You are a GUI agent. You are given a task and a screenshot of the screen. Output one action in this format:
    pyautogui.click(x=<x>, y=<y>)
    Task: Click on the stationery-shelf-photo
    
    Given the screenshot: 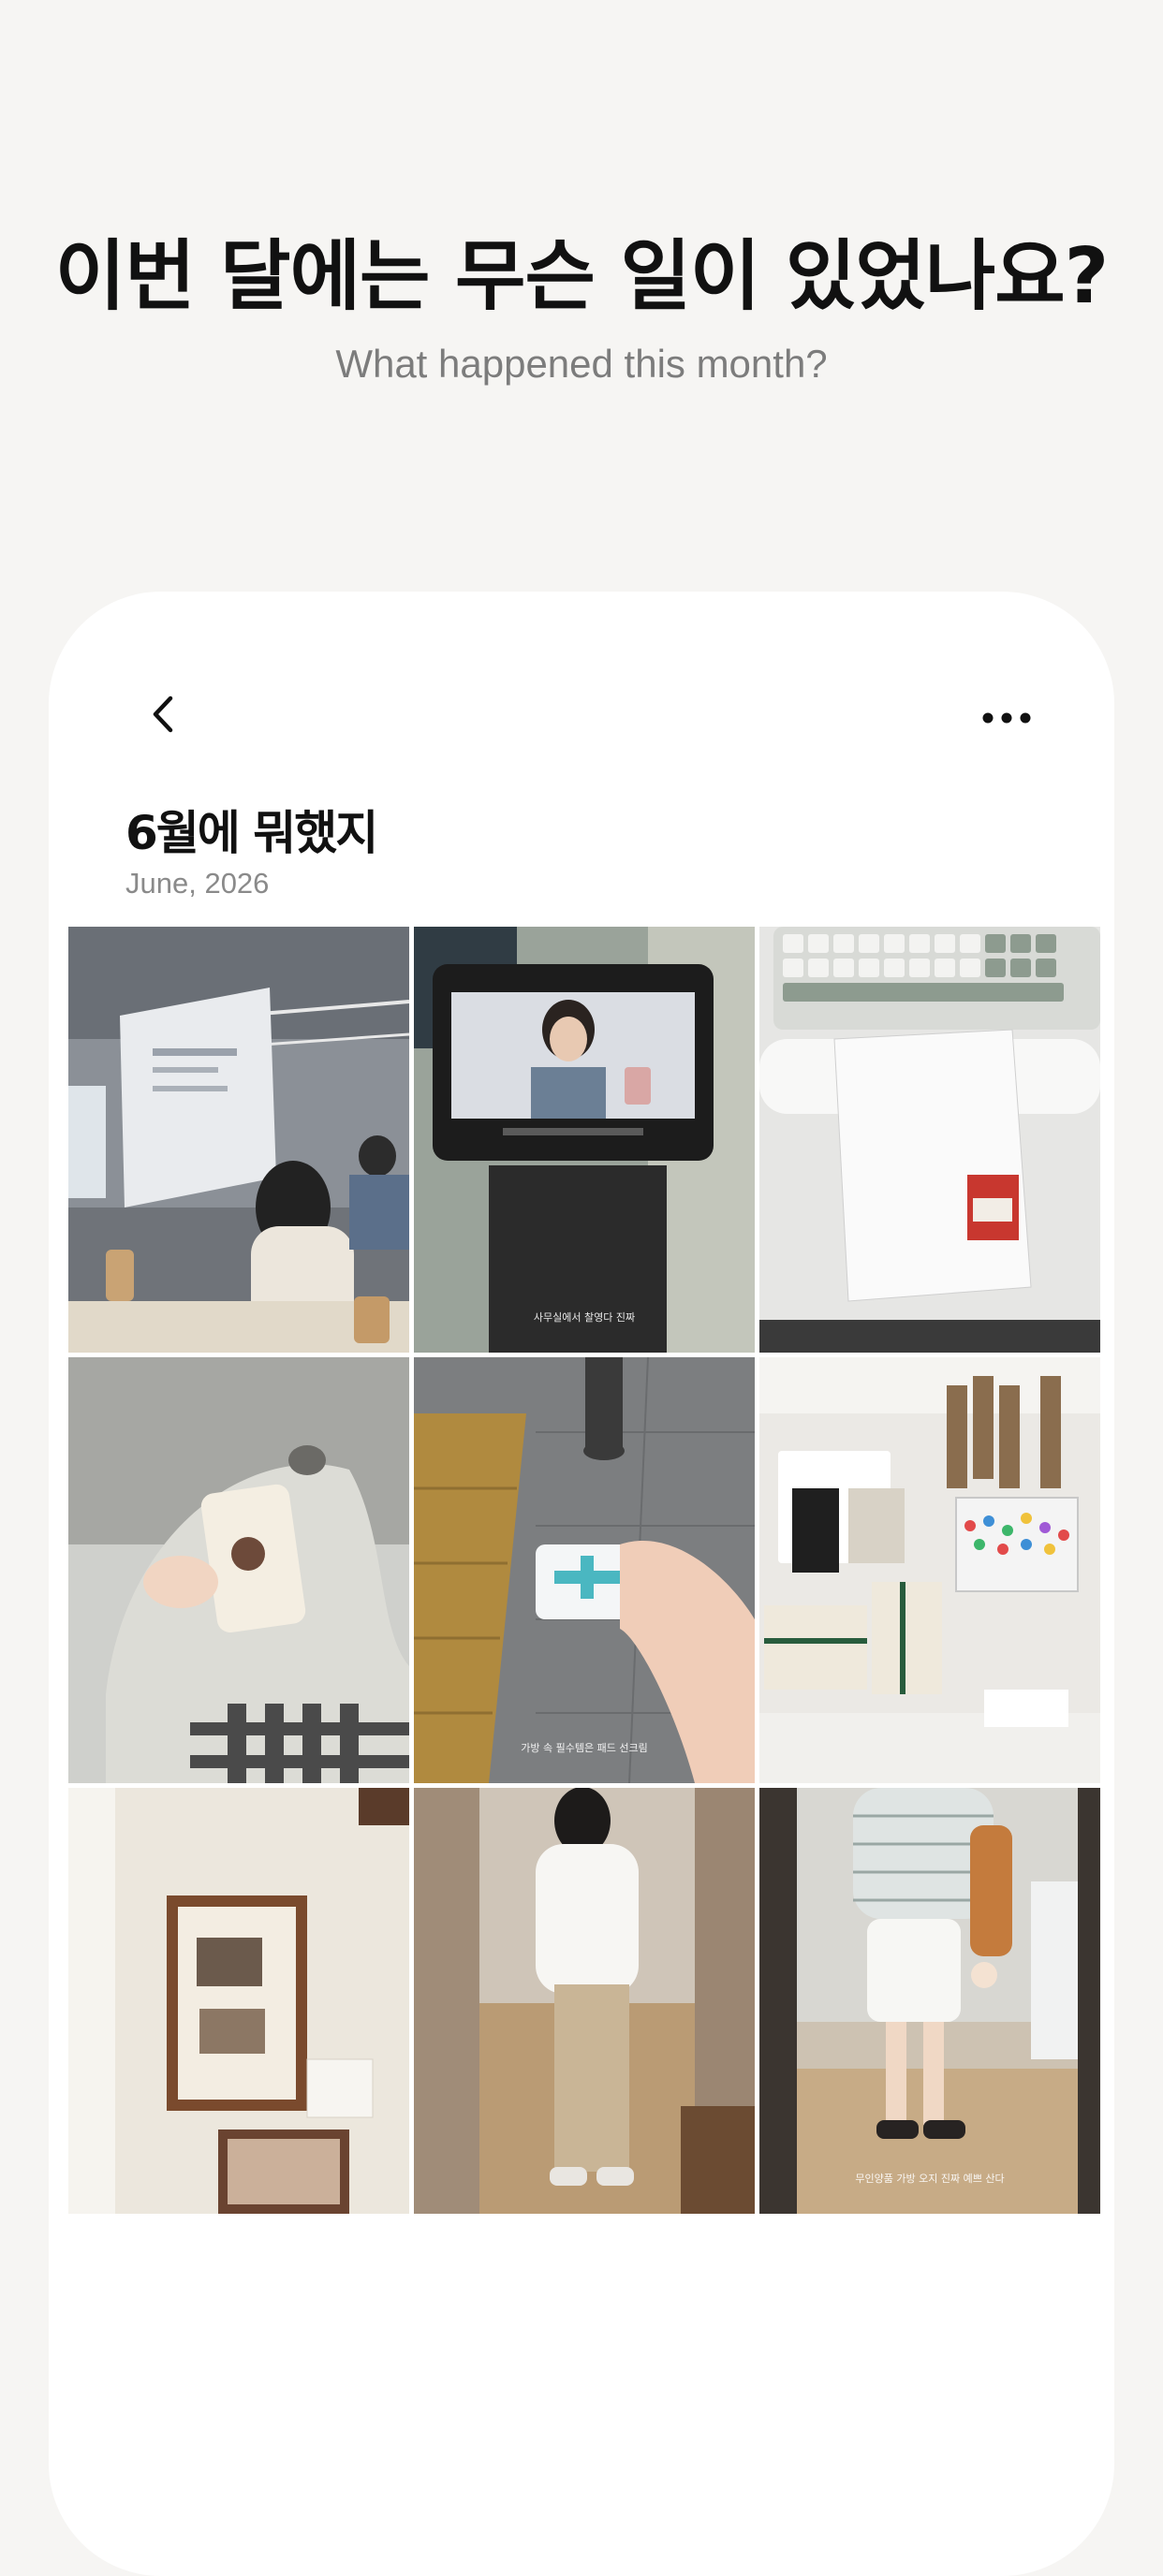 What is the action you would take?
    pyautogui.click(x=929, y=1570)
    